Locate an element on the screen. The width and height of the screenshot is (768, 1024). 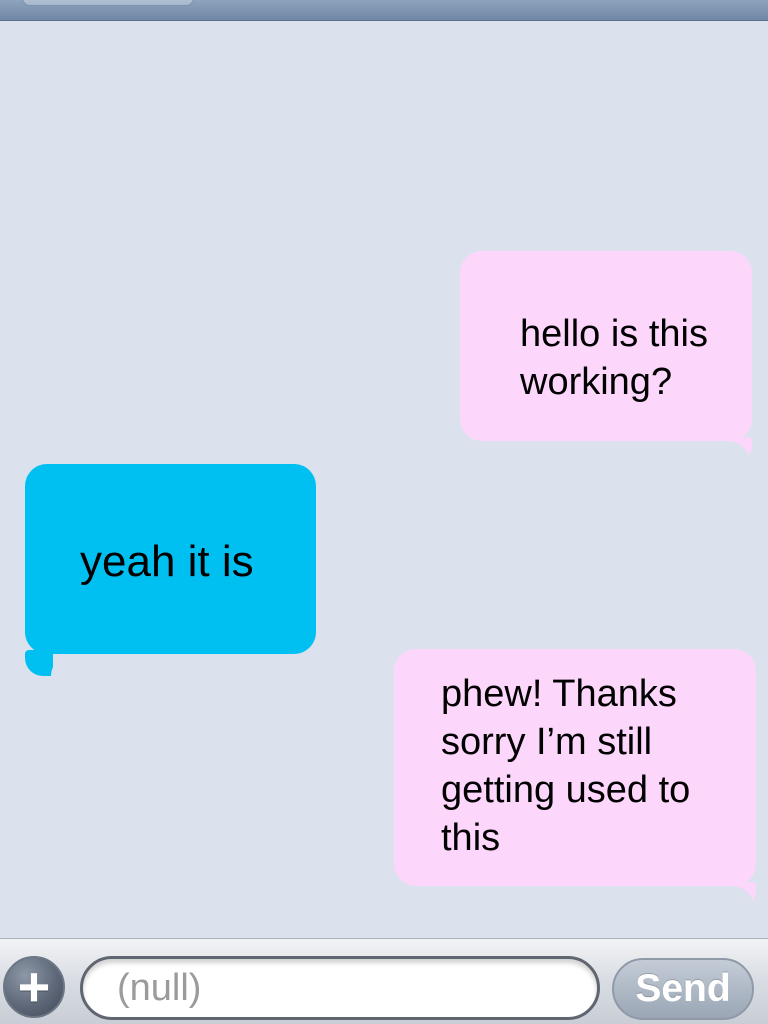
send-button: Send is located at coordinates (683, 989).